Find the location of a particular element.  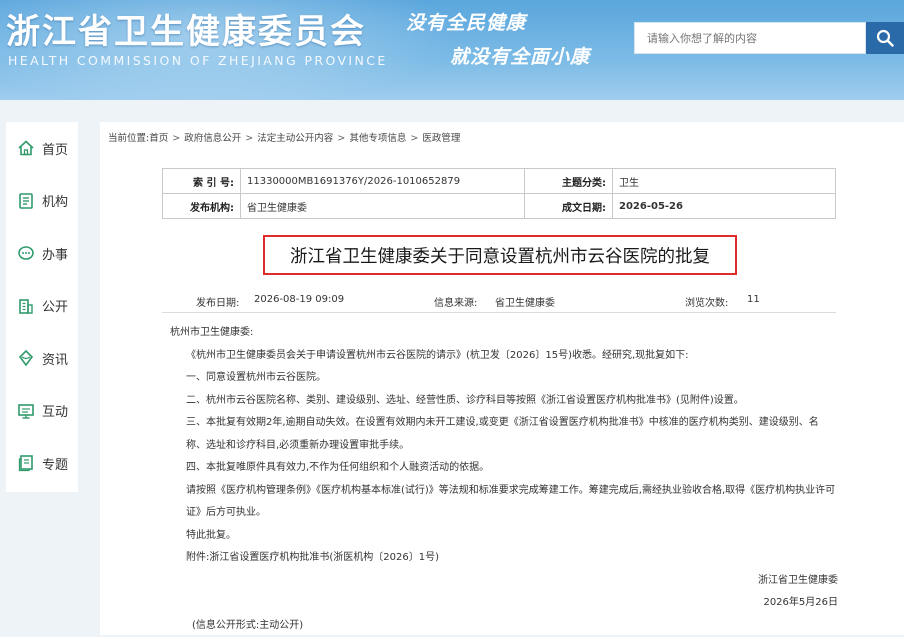

breadcrumb-link-special: 其他专项信息 is located at coordinates (377, 137).